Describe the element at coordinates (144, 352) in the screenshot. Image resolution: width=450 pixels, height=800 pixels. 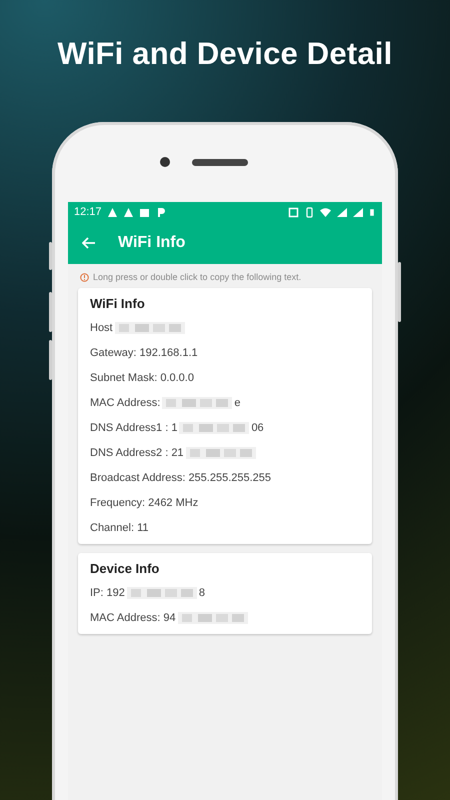
I see `info-row-text: Gateway: 192.168.1.1` at that location.